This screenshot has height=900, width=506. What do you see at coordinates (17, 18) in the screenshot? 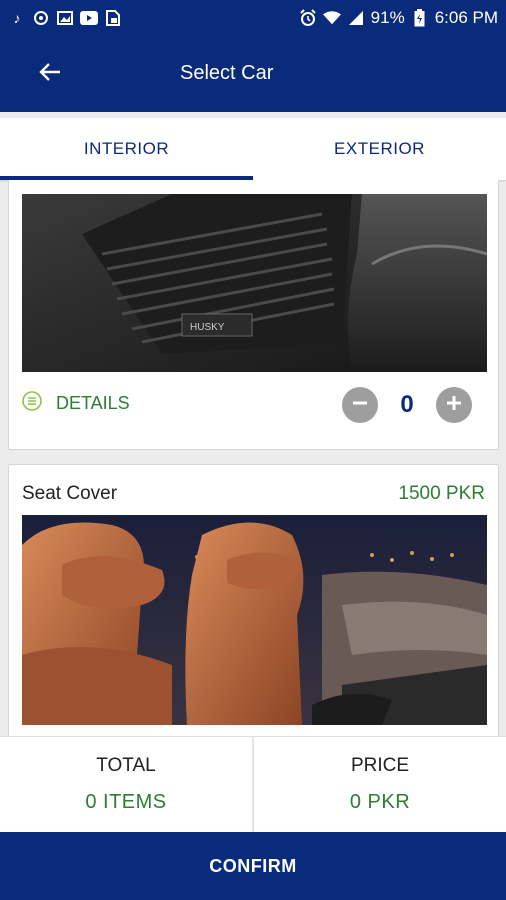
I see `music-icon: ♪` at bounding box center [17, 18].